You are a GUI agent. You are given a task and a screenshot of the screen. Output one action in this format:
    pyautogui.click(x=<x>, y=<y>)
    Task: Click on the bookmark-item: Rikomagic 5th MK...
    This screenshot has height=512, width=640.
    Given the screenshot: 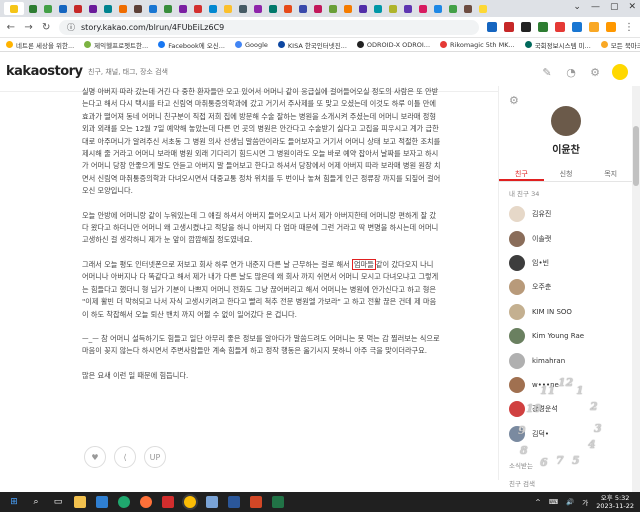 What is the action you would take?
    pyautogui.click(x=477, y=45)
    